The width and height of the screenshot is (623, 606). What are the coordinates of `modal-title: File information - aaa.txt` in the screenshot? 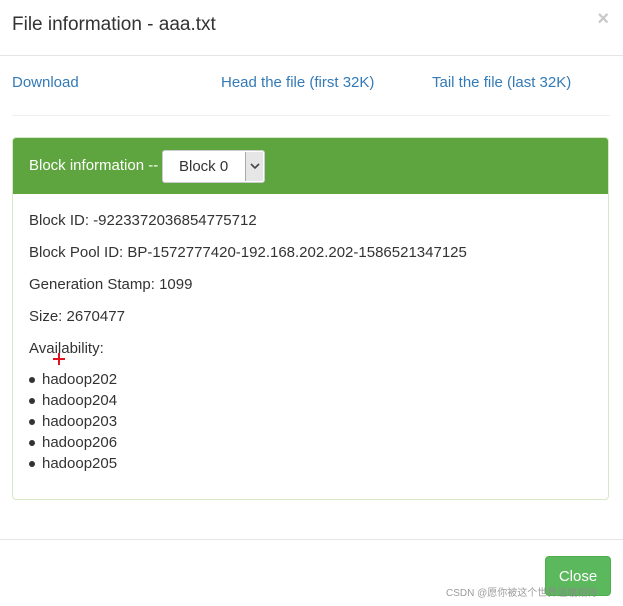 It's located at (114, 24).